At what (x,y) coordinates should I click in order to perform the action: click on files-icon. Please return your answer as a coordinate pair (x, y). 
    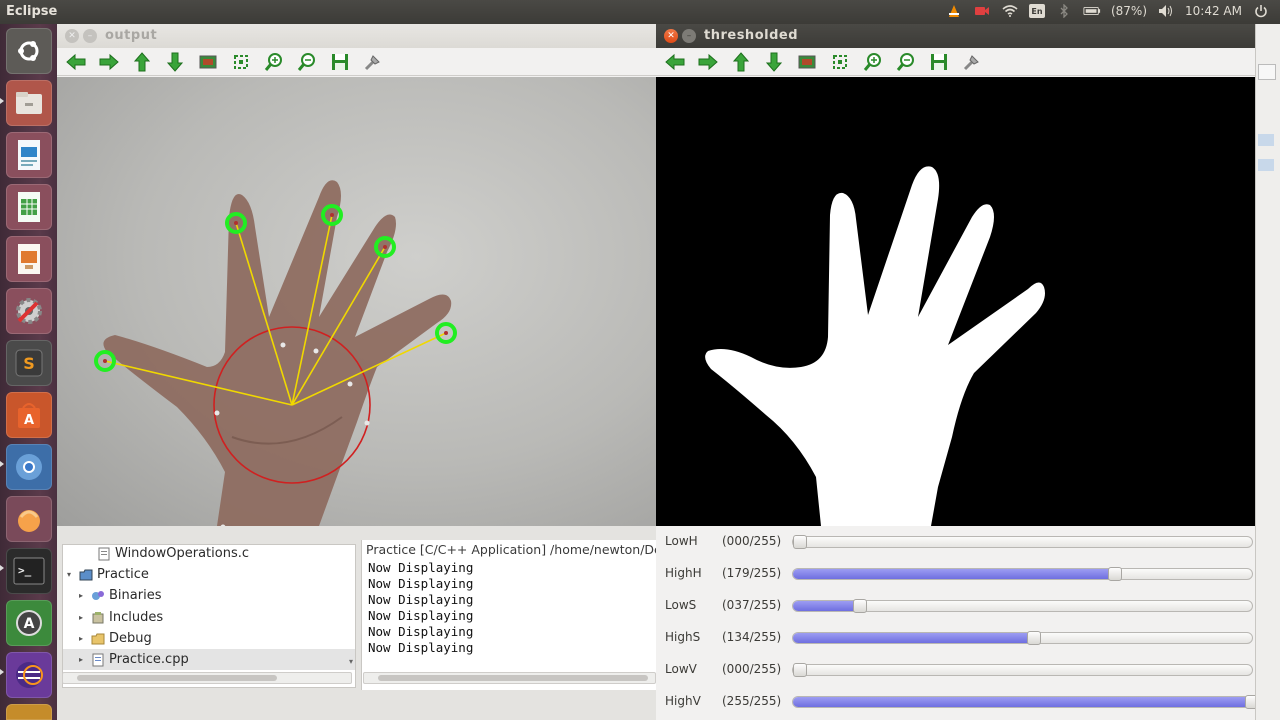
    Looking at the image, I should click on (29, 103).